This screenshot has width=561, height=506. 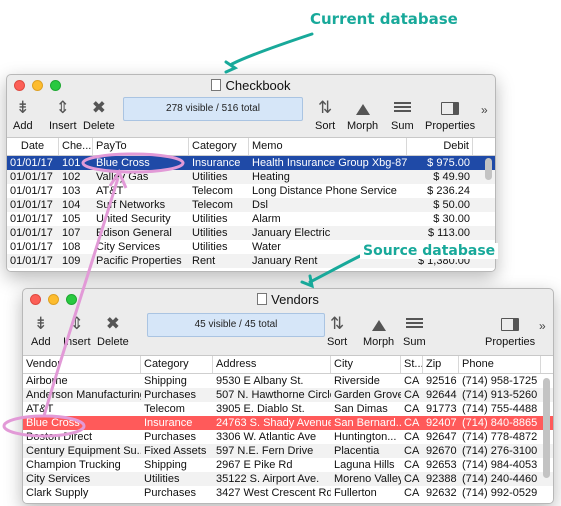 I want to click on column-header-city: City, so click(x=366, y=364).